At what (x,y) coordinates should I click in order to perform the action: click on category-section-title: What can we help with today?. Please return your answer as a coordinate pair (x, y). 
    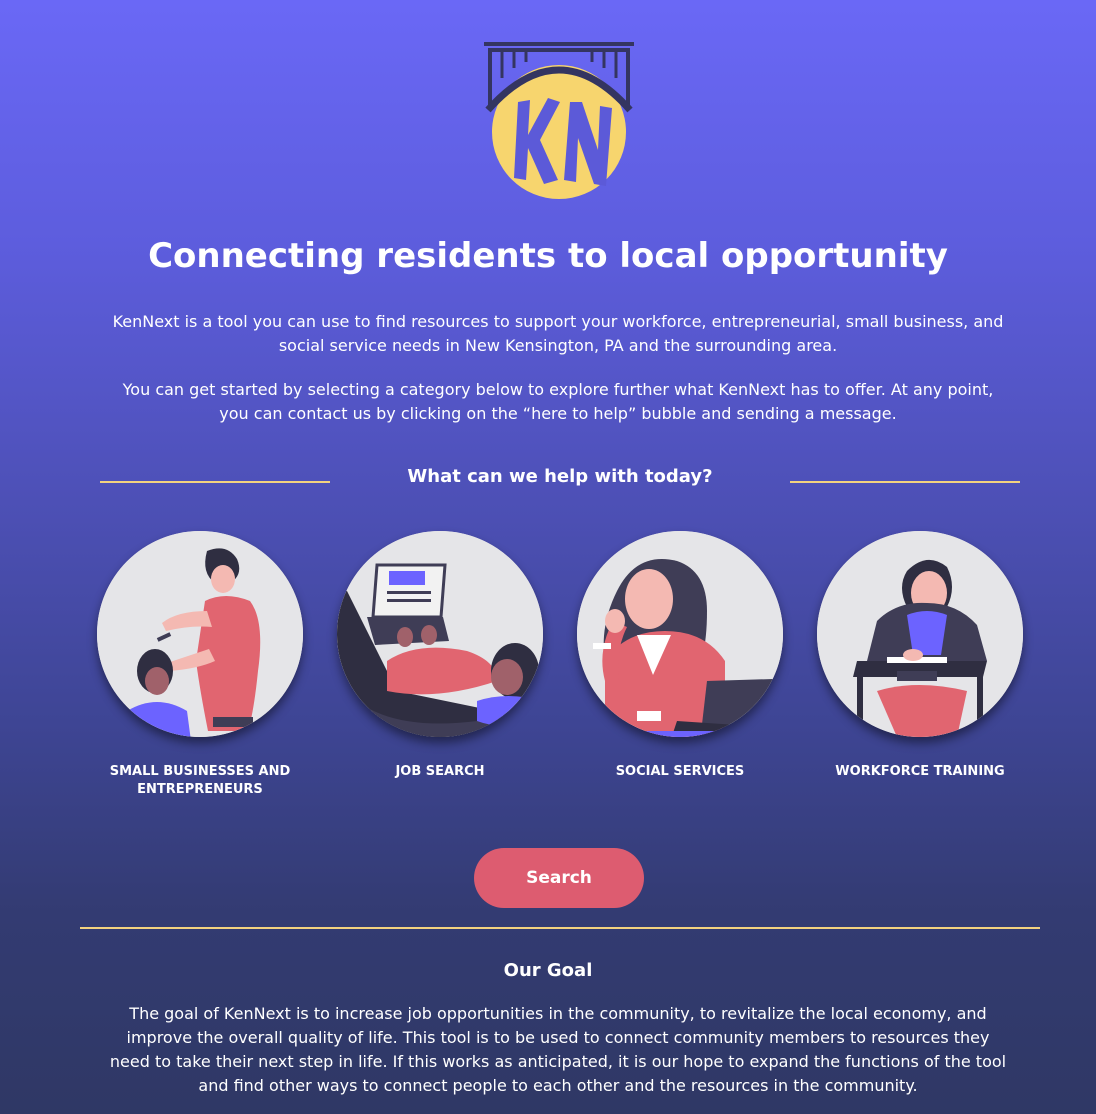
    Looking at the image, I should click on (560, 476).